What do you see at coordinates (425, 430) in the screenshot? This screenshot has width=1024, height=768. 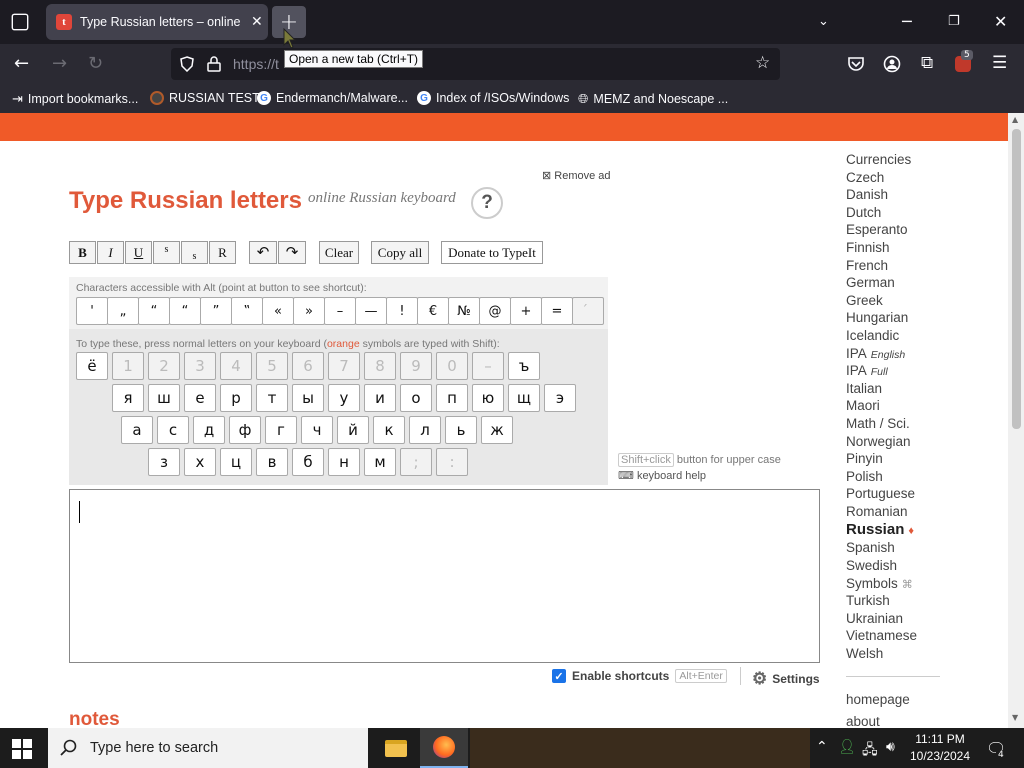 I see `key-button: л` at bounding box center [425, 430].